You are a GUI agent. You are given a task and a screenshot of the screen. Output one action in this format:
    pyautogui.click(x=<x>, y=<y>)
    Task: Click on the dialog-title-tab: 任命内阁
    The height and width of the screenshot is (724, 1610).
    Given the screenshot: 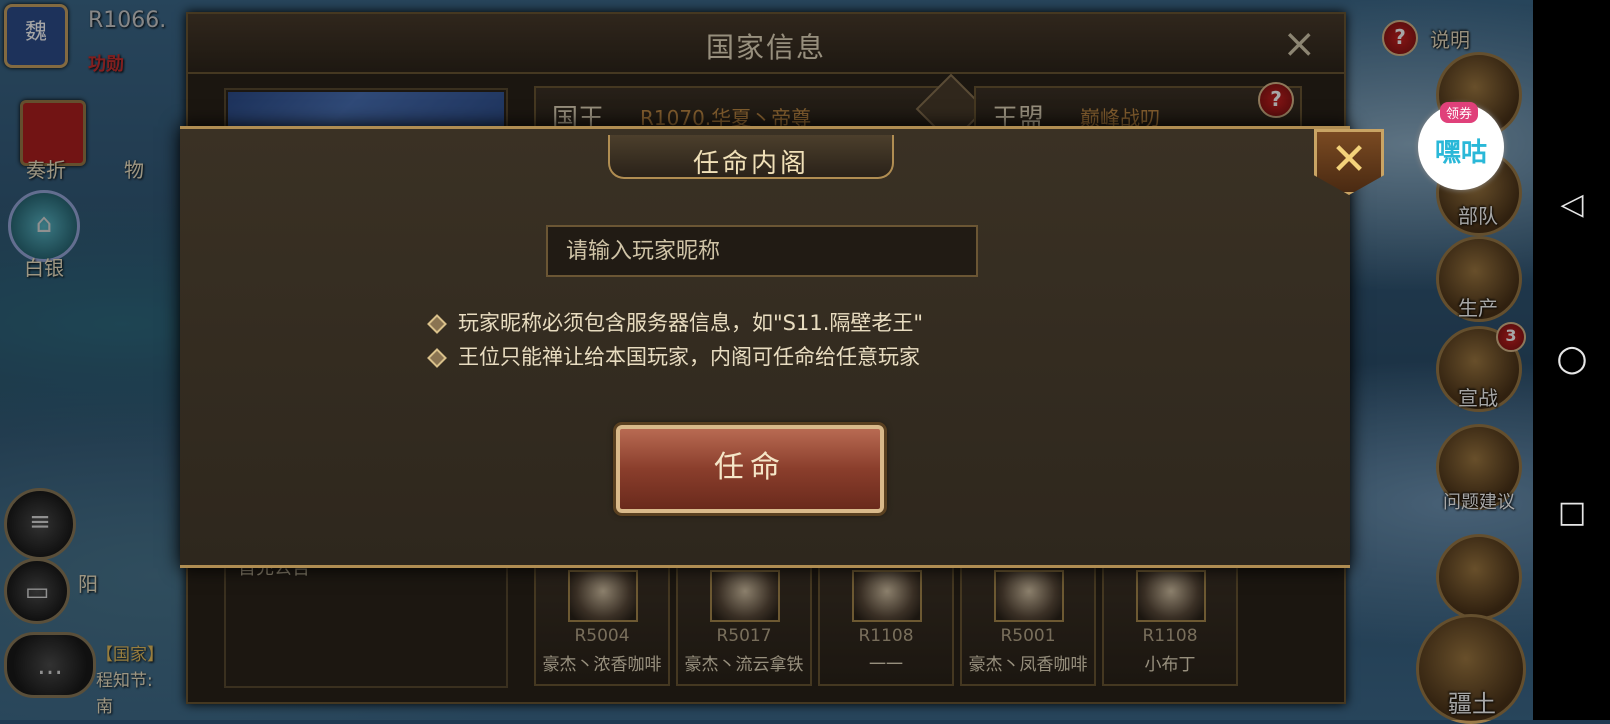 What is the action you would take?
    pyautogui.click(x=751, y=157)
    